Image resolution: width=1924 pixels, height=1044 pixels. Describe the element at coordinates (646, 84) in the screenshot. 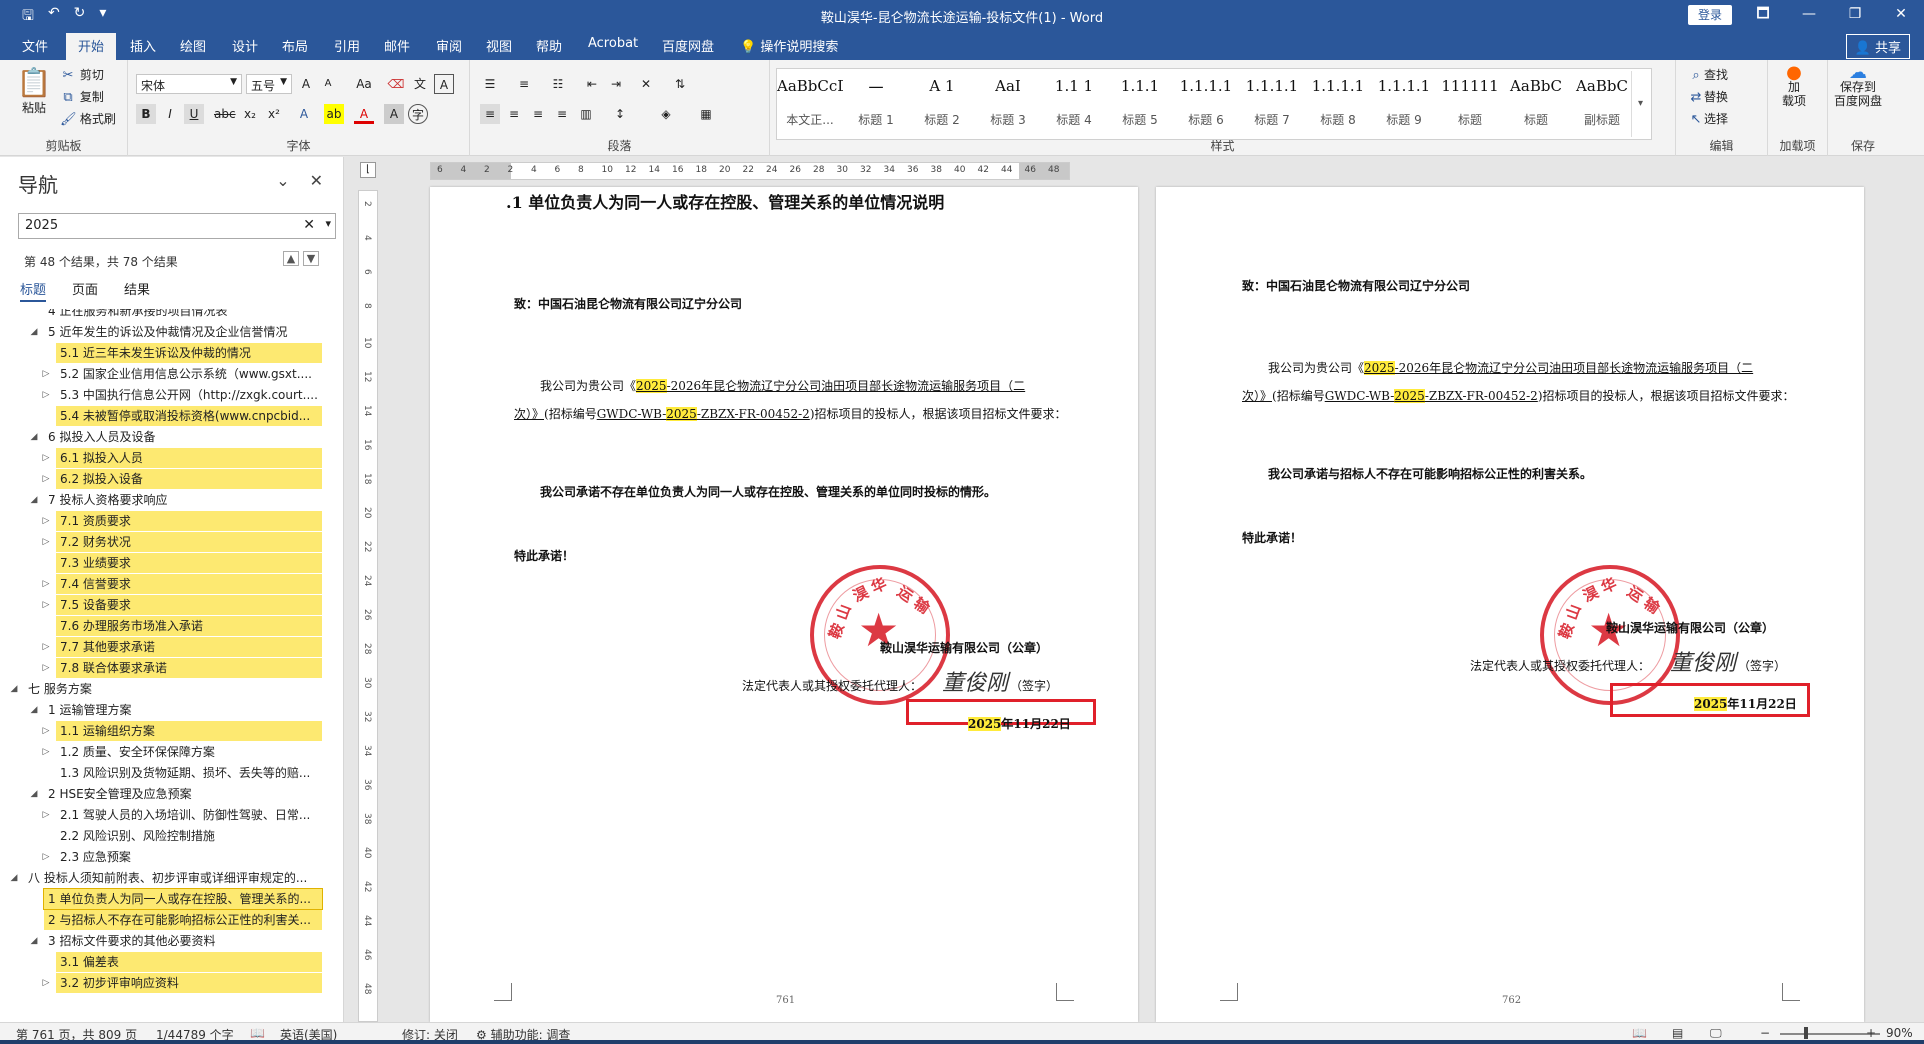

I see `chinese-layout-icon: ✕` at that location.